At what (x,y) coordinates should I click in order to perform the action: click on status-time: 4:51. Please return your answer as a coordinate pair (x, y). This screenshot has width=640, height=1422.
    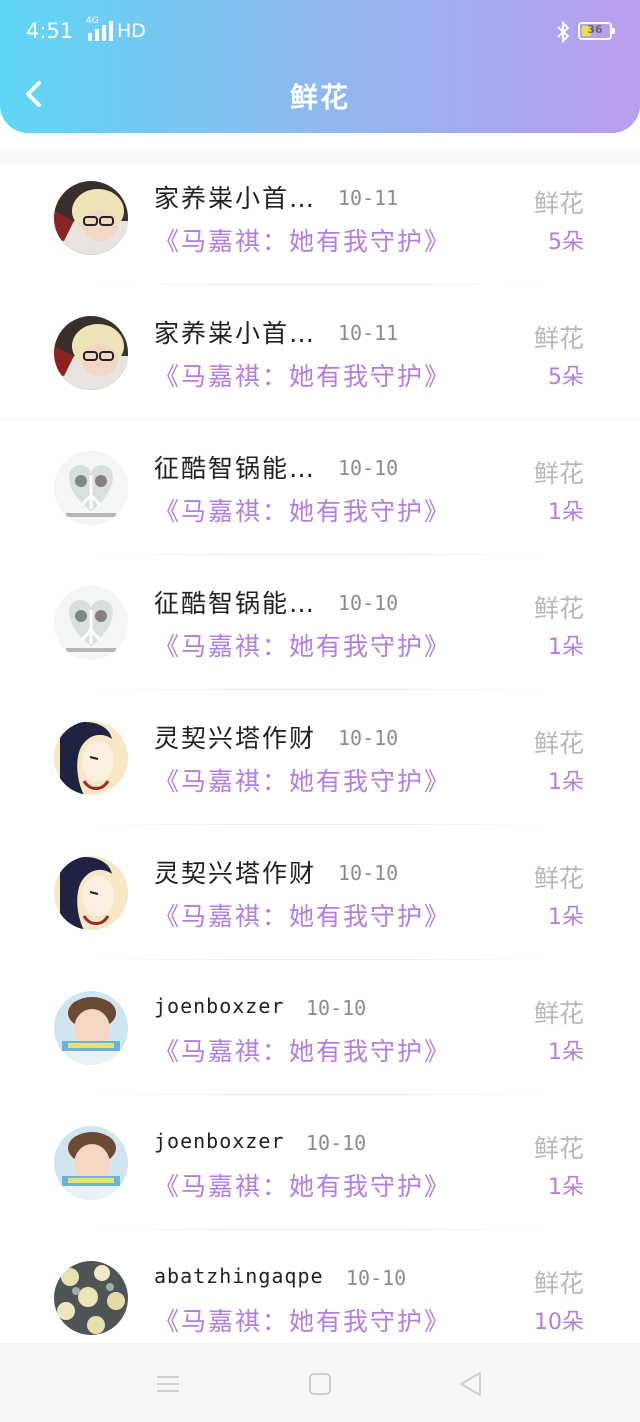
    Looking at the image, I should click on (50, 31).